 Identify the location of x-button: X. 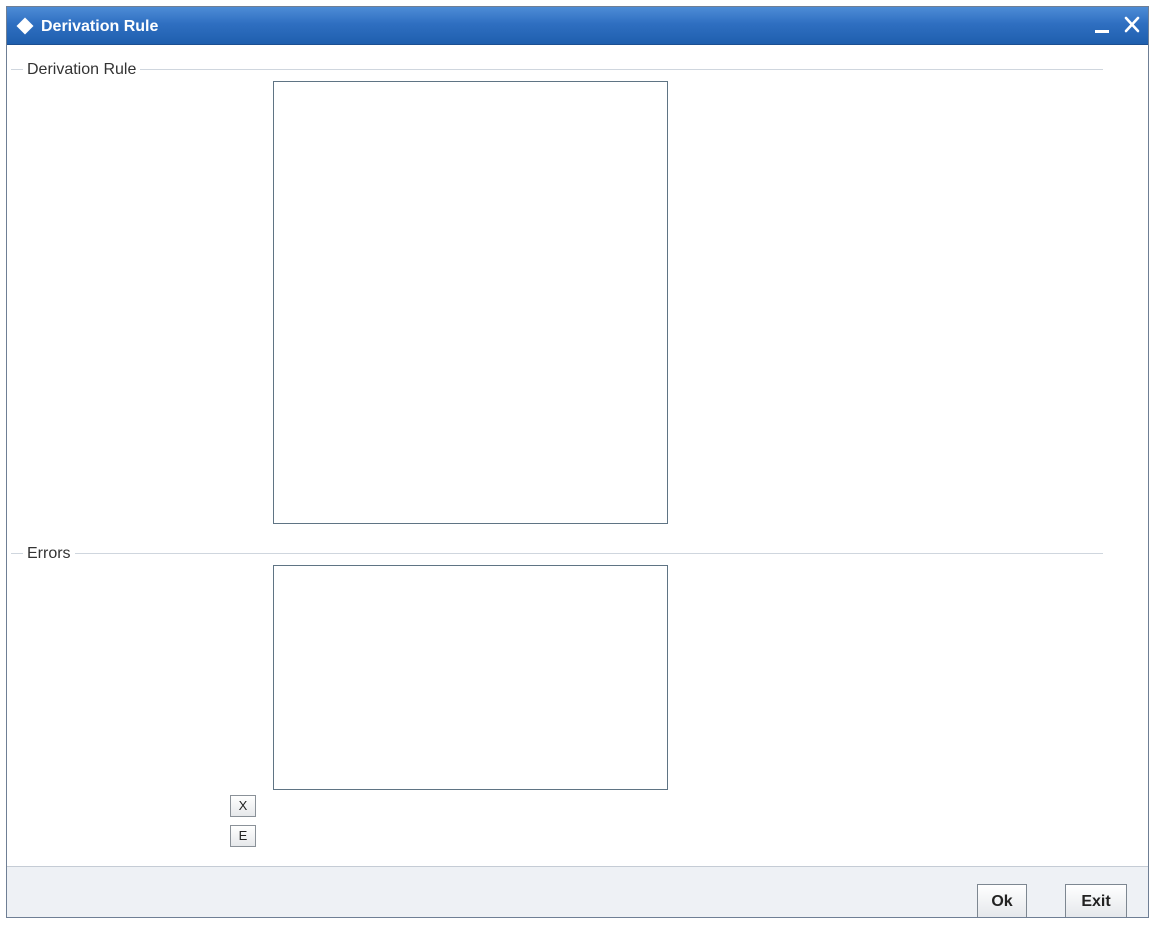
(243, 806).